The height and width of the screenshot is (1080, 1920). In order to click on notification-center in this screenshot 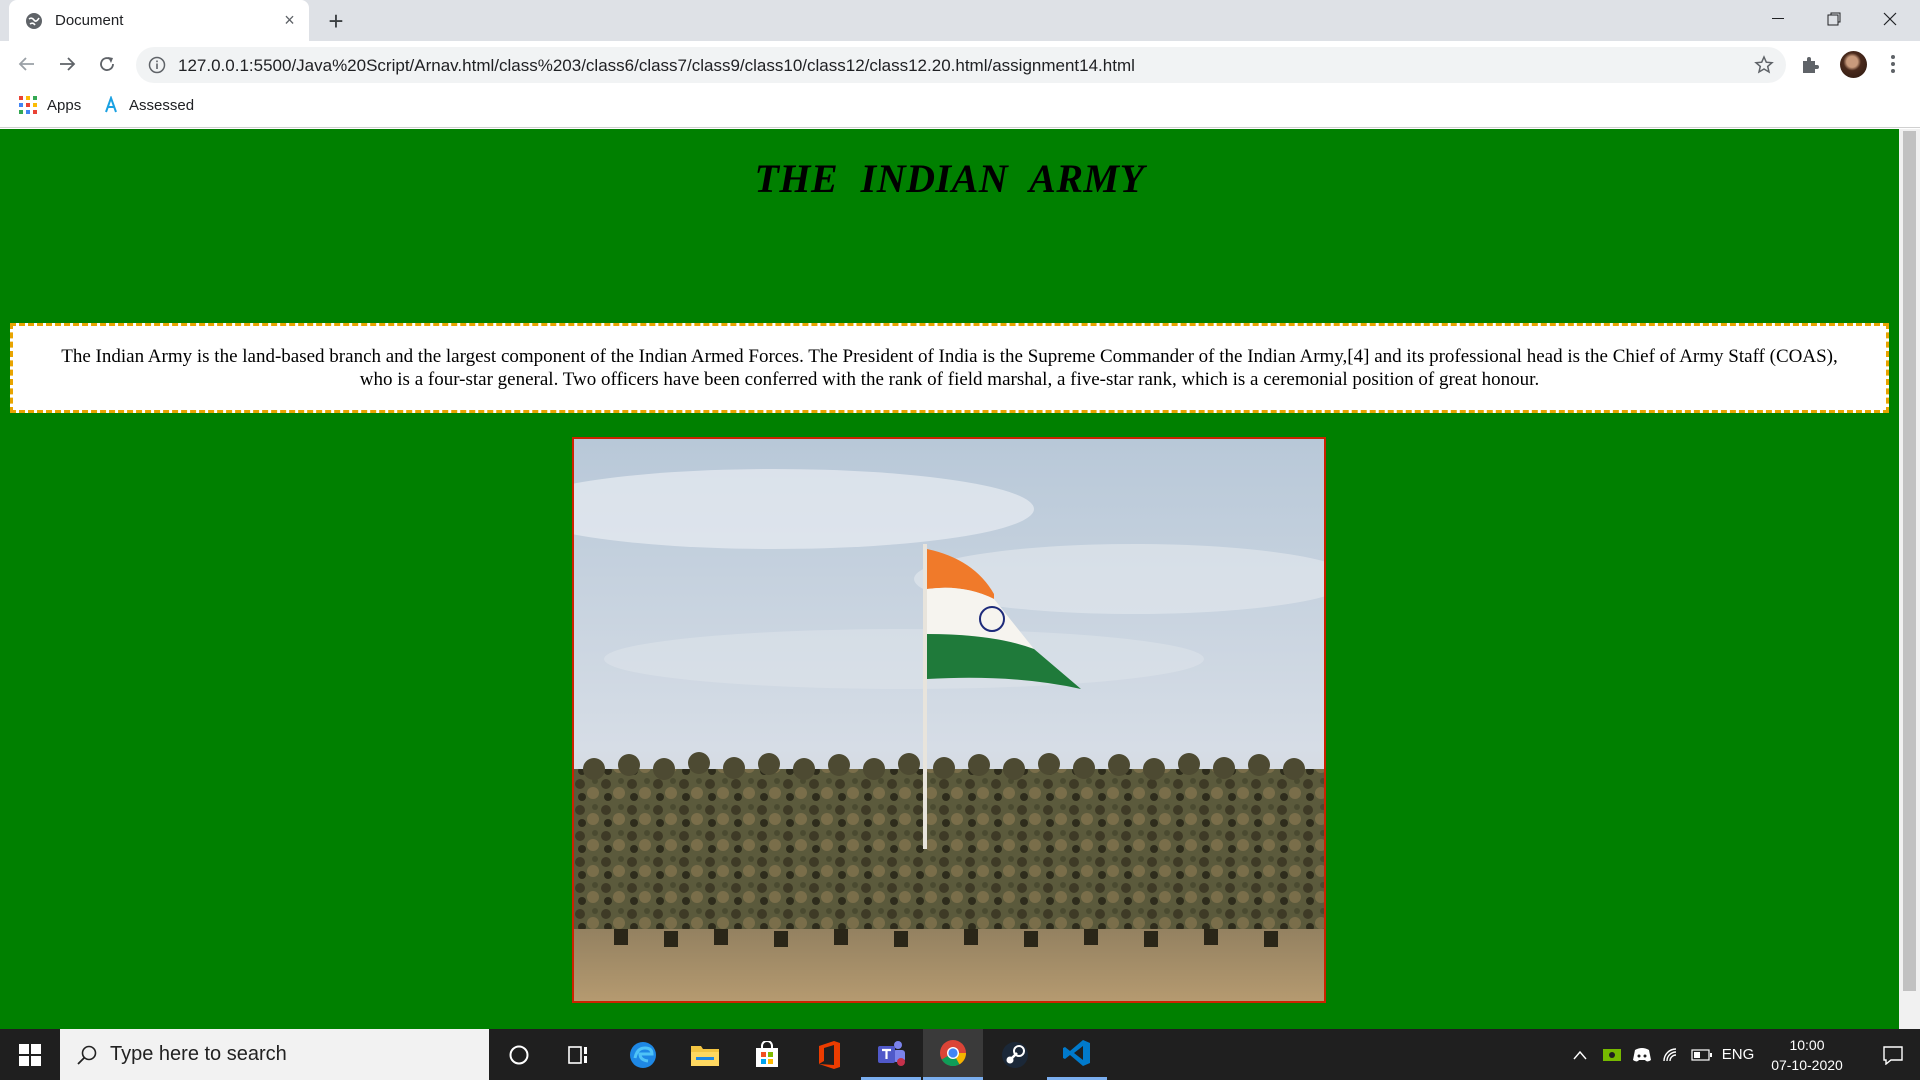, I will do `click(1893, 1054)`.